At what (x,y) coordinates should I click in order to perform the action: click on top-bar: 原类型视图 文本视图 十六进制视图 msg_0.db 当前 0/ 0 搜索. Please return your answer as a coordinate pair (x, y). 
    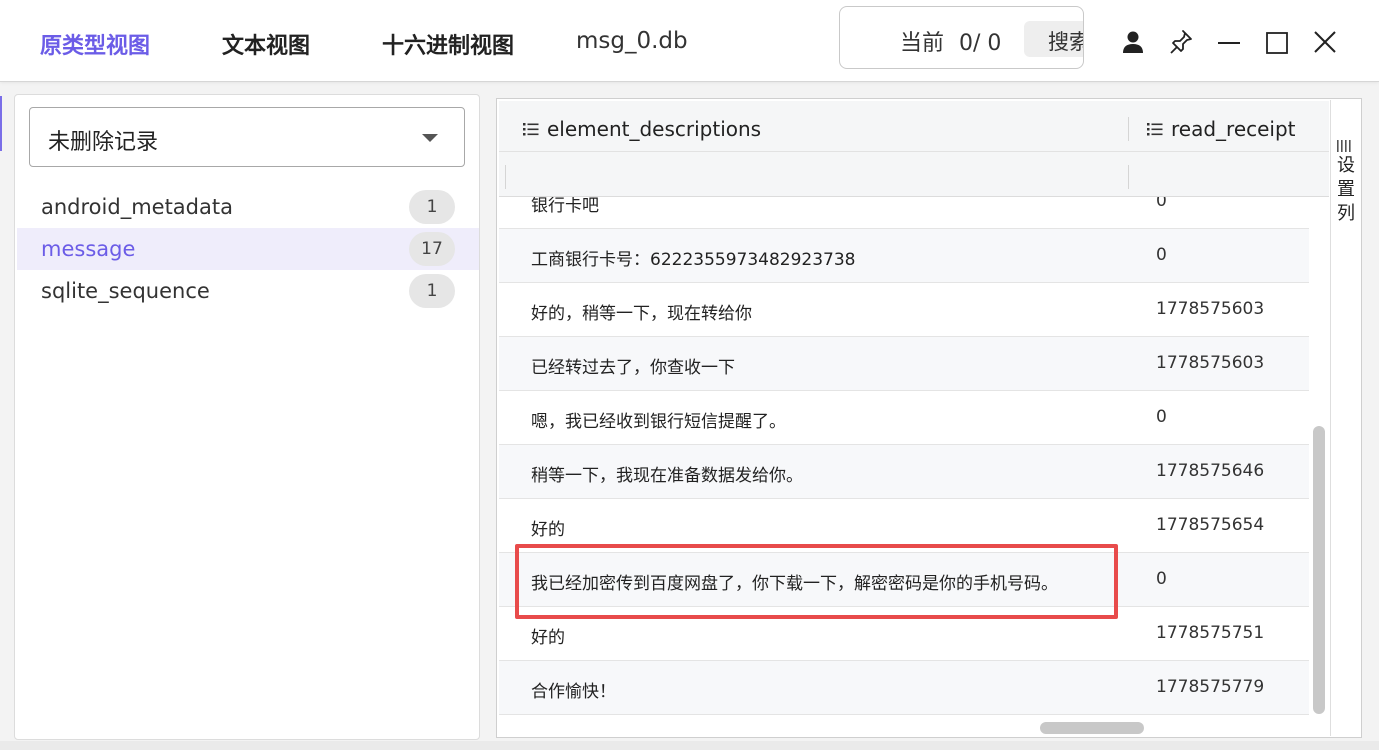
    Looking at the image, I should click on (689, 41).